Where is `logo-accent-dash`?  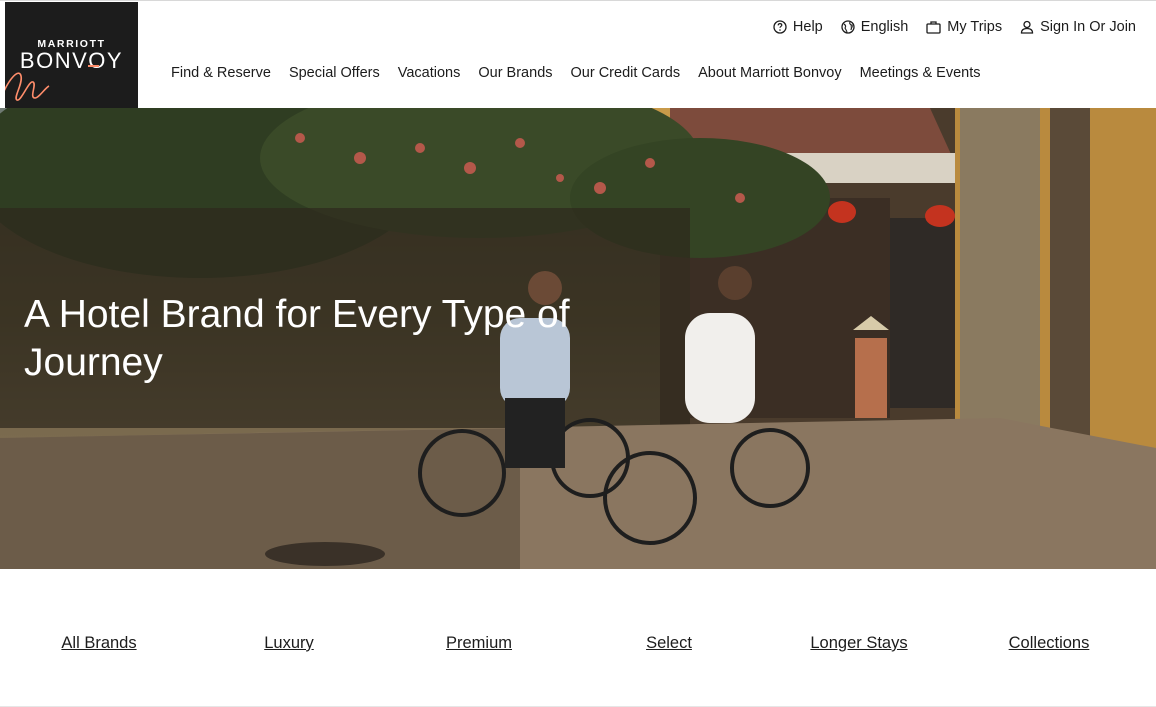 logo-accent-dash is located at coordinates (93, 66).